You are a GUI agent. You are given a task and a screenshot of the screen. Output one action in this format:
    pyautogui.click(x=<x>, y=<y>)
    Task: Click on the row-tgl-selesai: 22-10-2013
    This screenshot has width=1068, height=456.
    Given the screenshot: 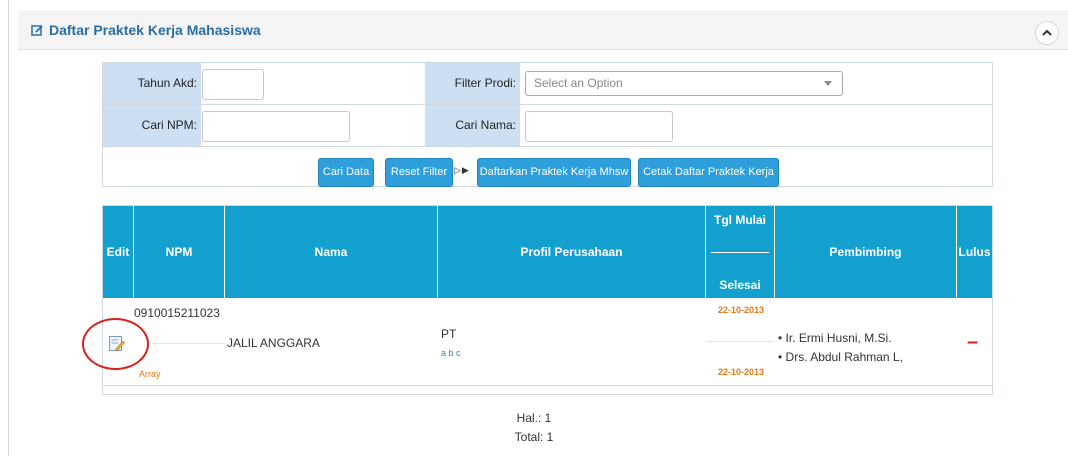 What is the action you would take?
    pyautogui.click(x=741, y=372)
    